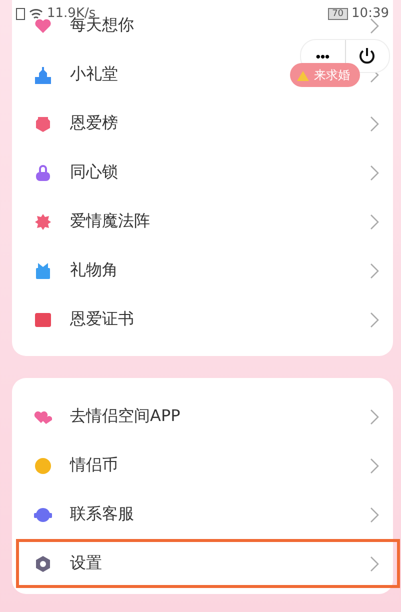 Image resolution: width=401 pixels, height=612 pixels. I want to click on badge-icon, so click(43, 221).